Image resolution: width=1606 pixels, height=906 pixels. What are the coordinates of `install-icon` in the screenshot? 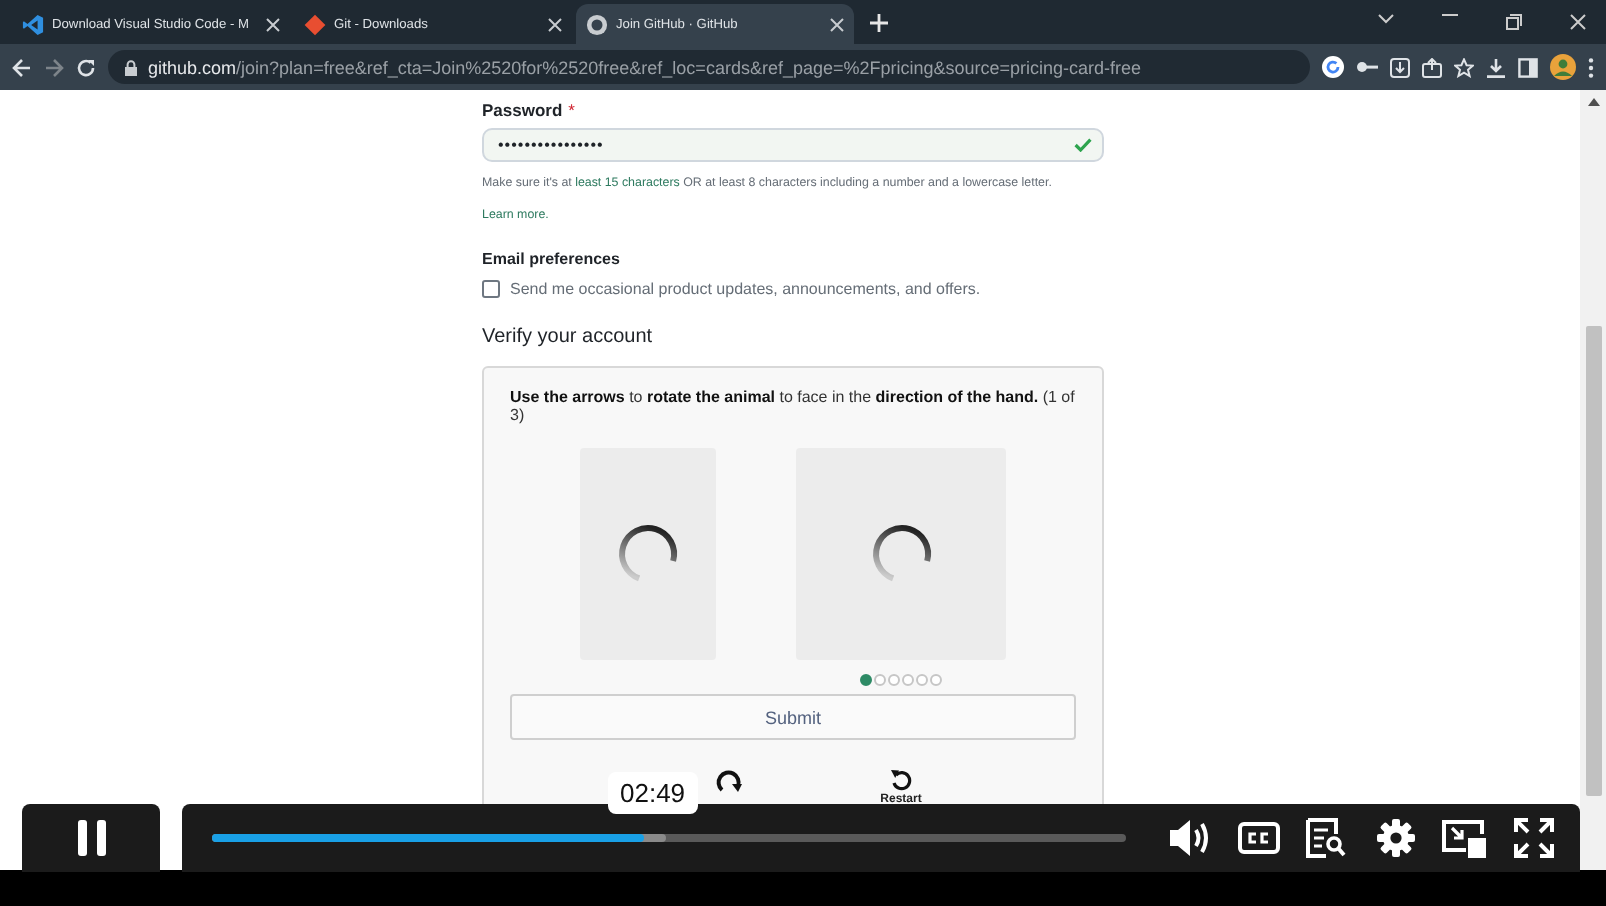 It's located at (1400, 67).